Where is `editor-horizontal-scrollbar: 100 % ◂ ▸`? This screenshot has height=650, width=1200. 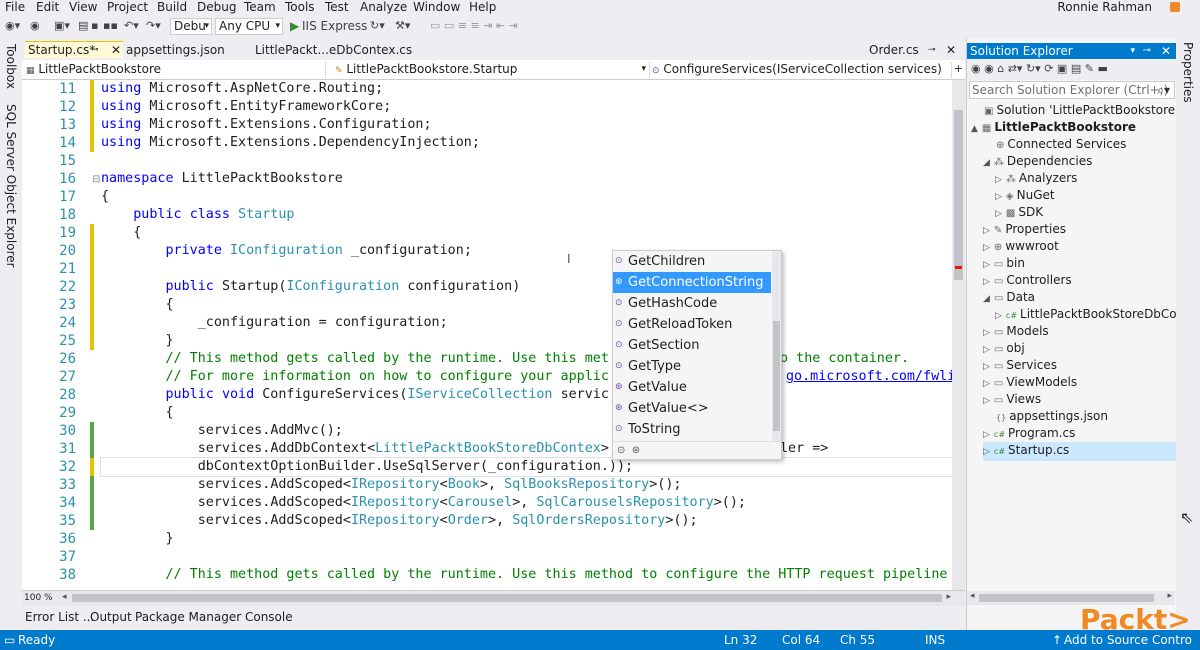
editor-horizontal-scrollbar: 100 % ◂ ▸ is located at coordinates (493, 598).